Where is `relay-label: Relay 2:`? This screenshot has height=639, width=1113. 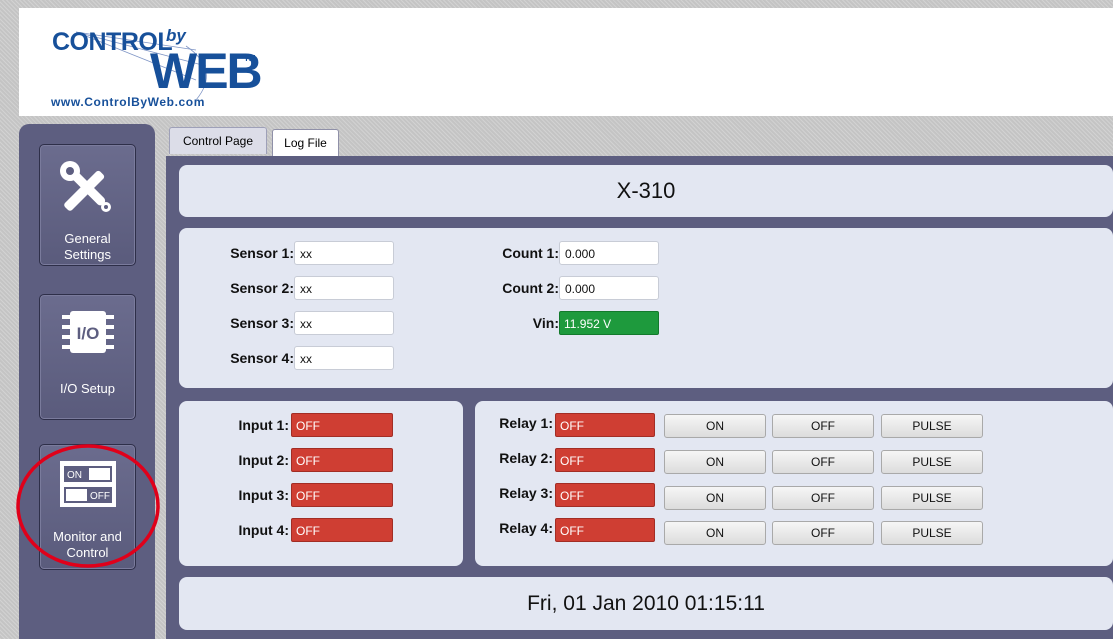
relay-label: Relay 2: is located at coordinates (526, 458).